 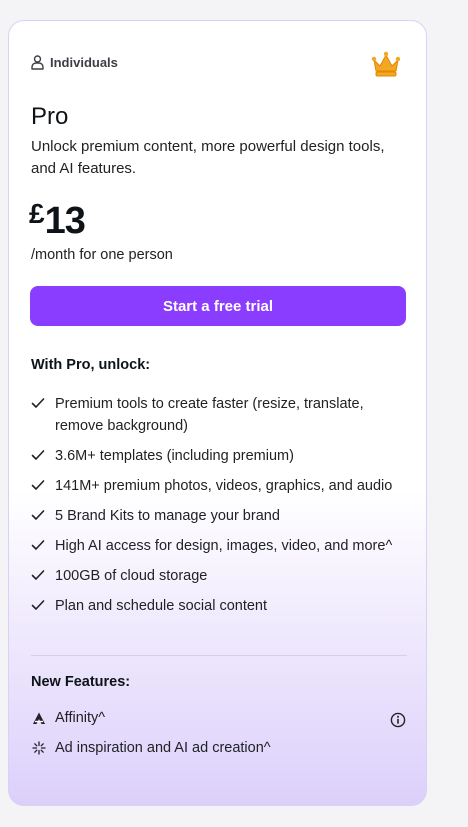 What do you see at coordinates (50, 116) in the screenshot?
I see `plan-name: Pro` at bounding box center [50, 116].